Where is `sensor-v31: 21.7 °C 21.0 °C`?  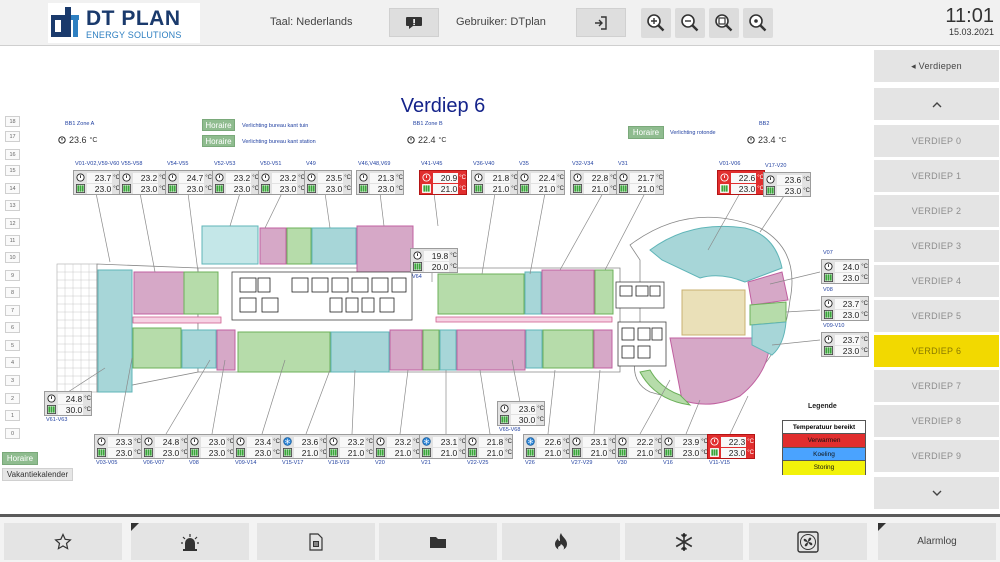 sensor-v31: 21.7 °C 21.0 °C is located at coordinates (640, 182).